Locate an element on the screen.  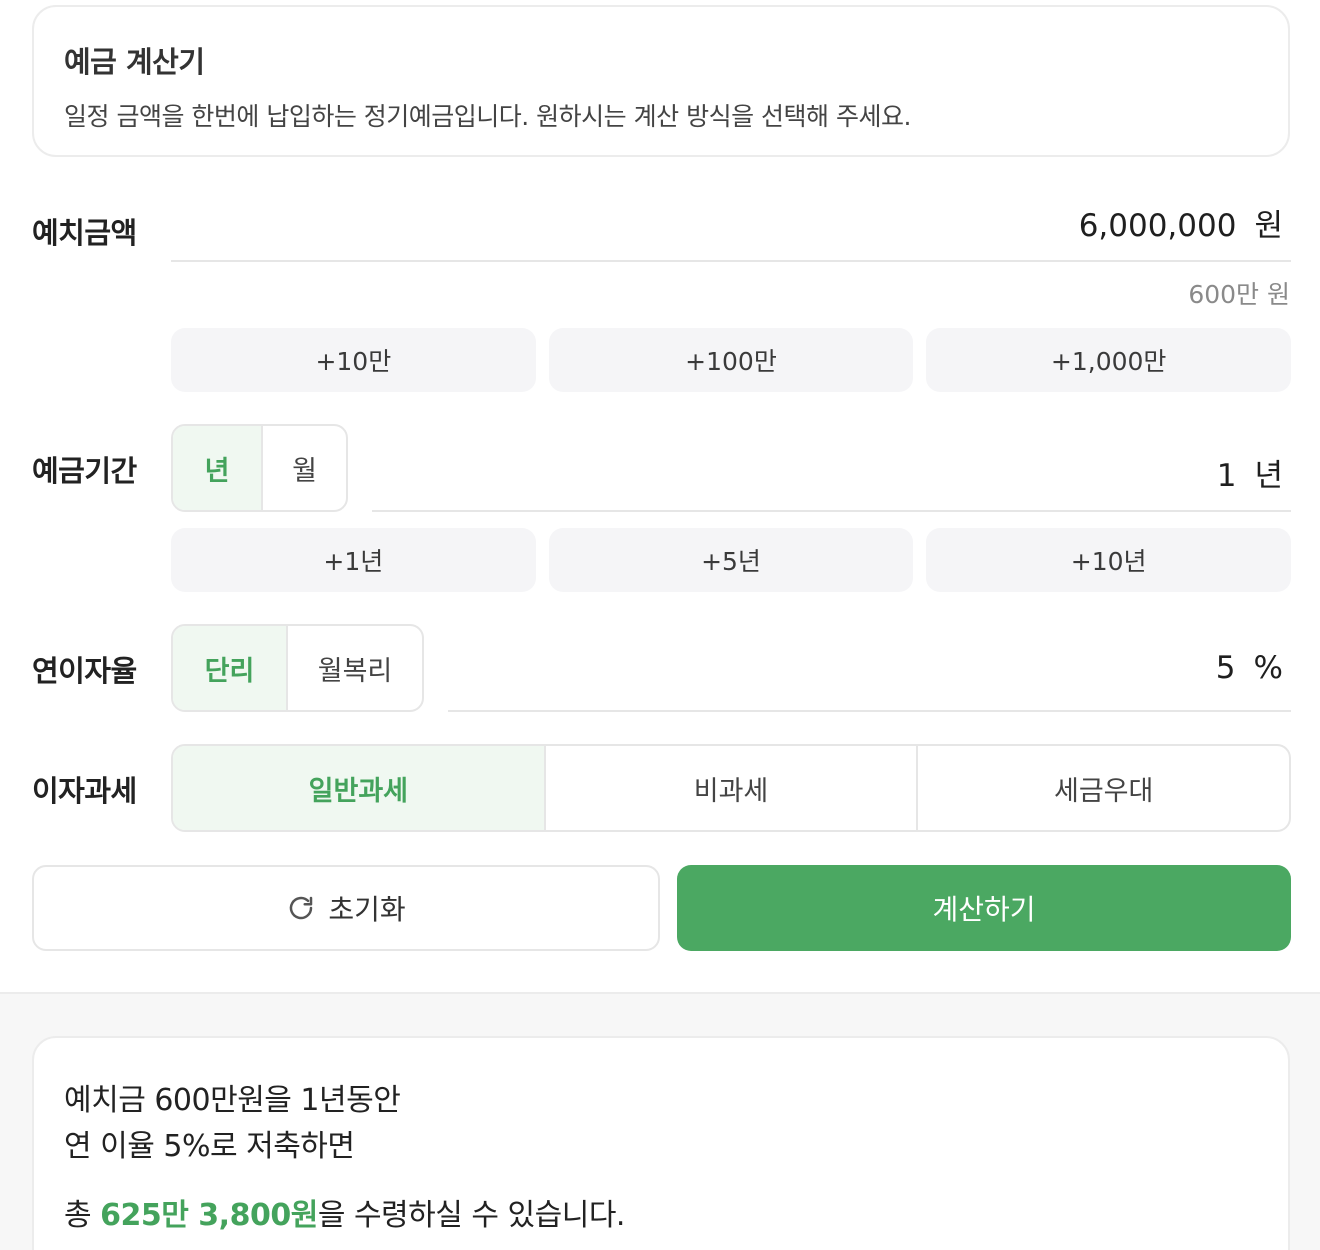
rate-mode-toggle: 단리 월복리 is located at coordinates (297, 668).